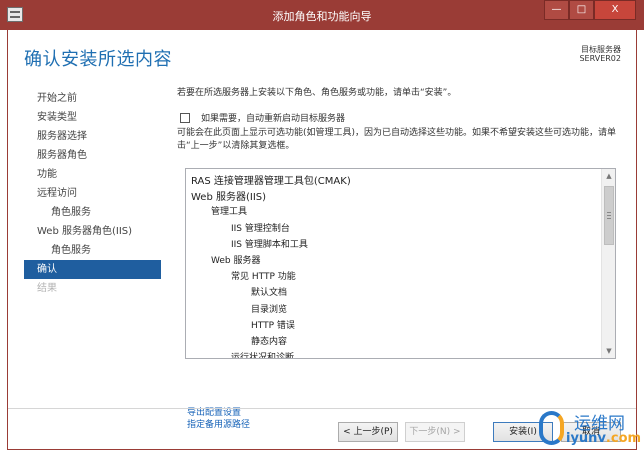 The width and height of the screenshot is (644, 457). I want to click on restart-checkbox-label: 如果需要，自动重新启动目标服务器, so click(273, 117).